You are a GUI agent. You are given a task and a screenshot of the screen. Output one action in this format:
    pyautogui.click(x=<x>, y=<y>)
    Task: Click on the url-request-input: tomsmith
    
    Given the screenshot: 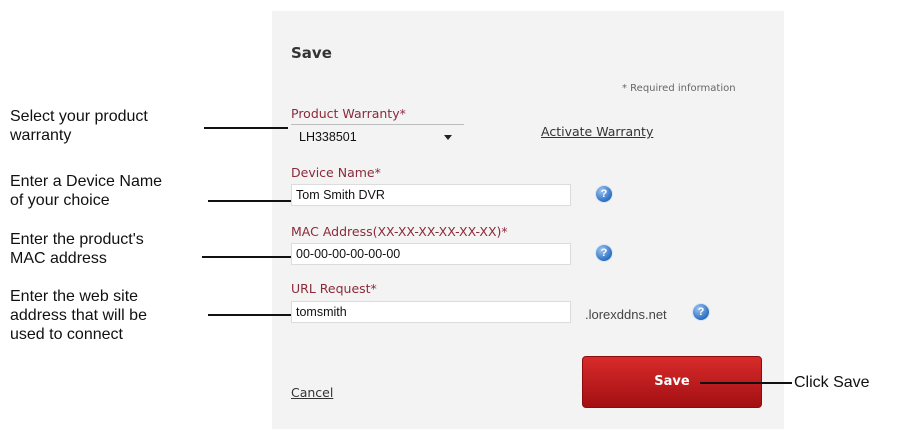 What is the action you would take?
    pyautogui.click(x=431, y=312)
    